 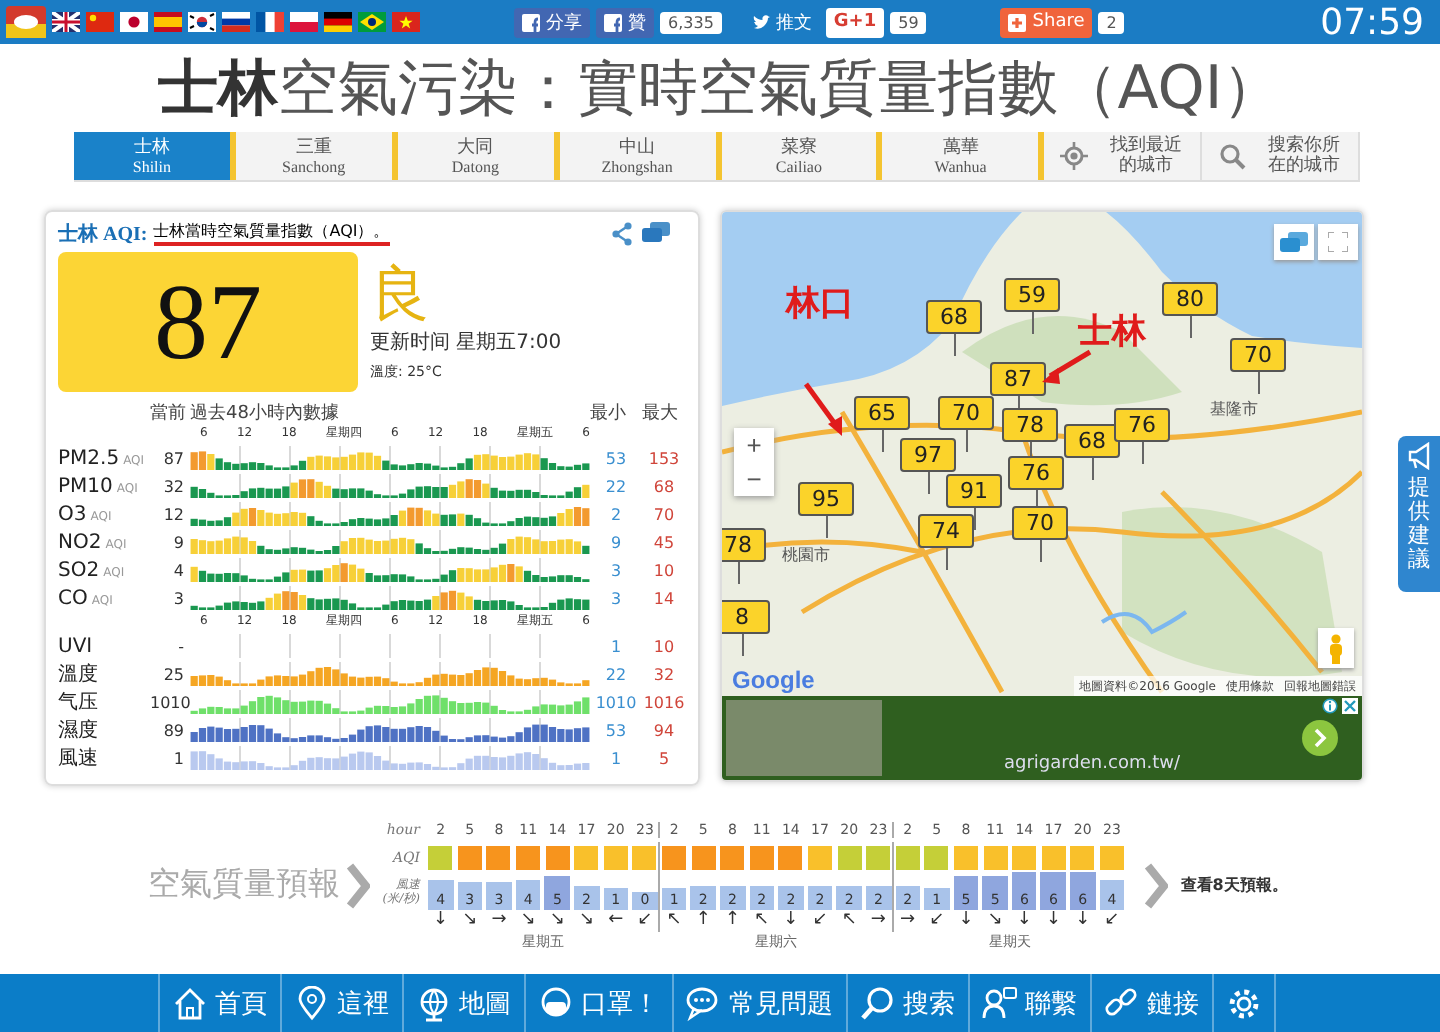 What do you see at coordinates (208, 322) in the screenshot?
I see `aqi-value: 87` at bounding box center [208, 322].